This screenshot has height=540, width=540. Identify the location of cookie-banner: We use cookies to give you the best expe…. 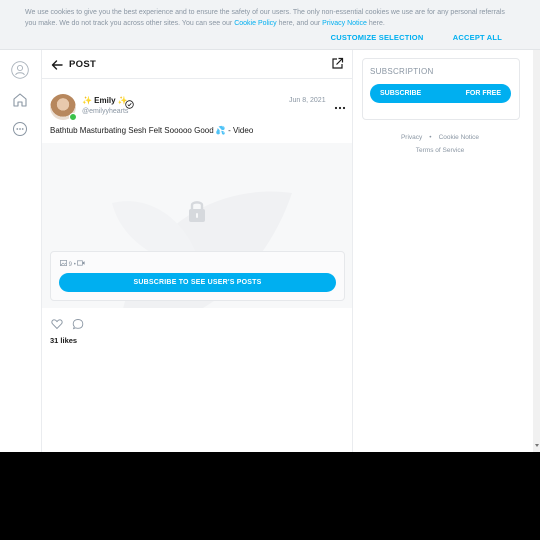
(270, 25).